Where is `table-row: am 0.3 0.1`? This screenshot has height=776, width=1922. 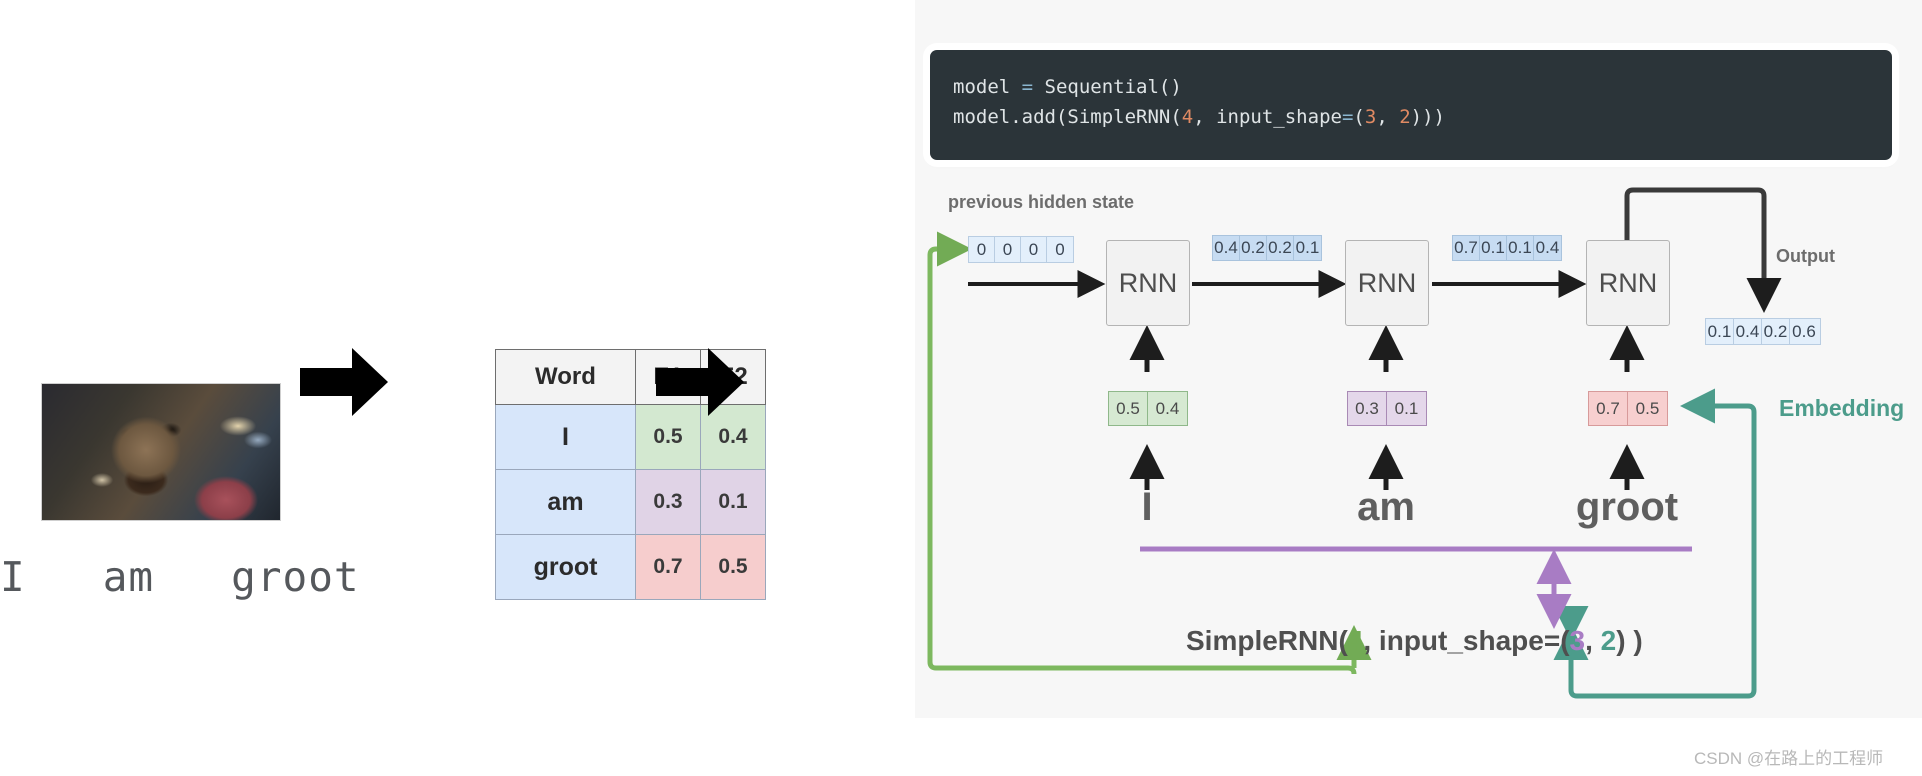 table-row: am 0.3 0.1 is located at coordinates (630, 502).